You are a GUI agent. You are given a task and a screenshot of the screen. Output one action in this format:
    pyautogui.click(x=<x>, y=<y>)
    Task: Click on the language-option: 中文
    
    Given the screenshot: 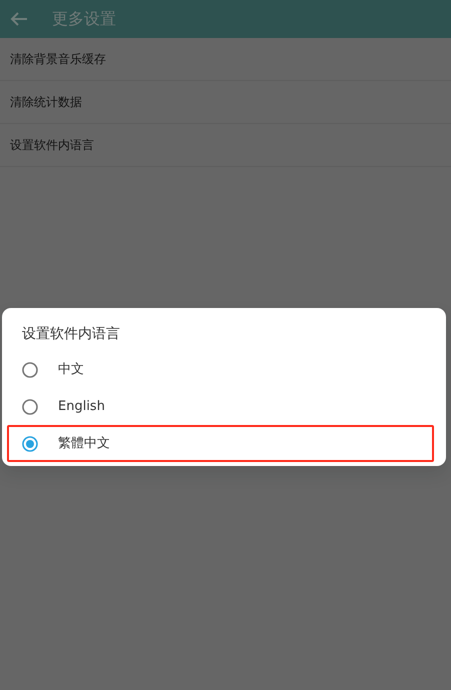 What is the action you would take?
    pyautogui.click(x=220, y=369)
    